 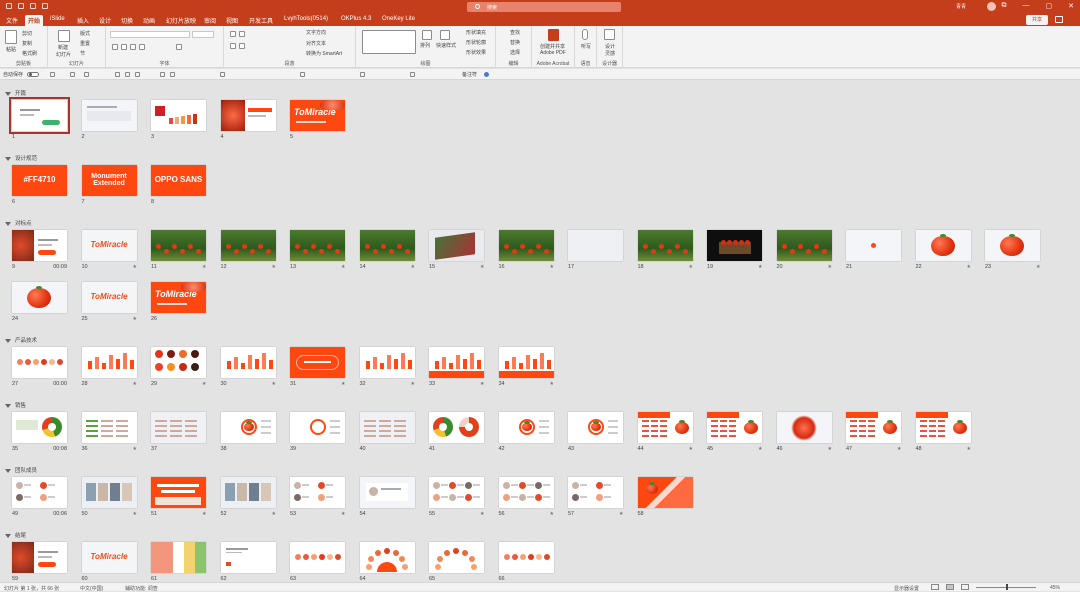 What do you see at coordinates (302, 74) in the screenshot?
I see `shape-icon` at bounding box center [302, 74].